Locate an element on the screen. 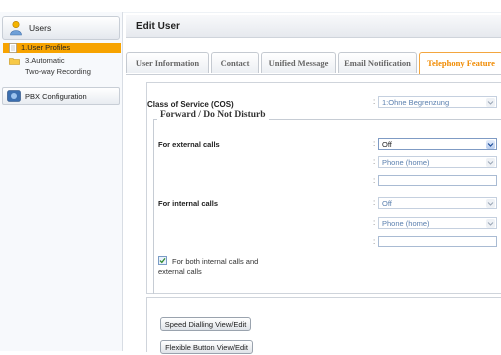 This screenshot has height=355, width=501. internal-calls-mode-select: Off is located at coordinates (437, 203).